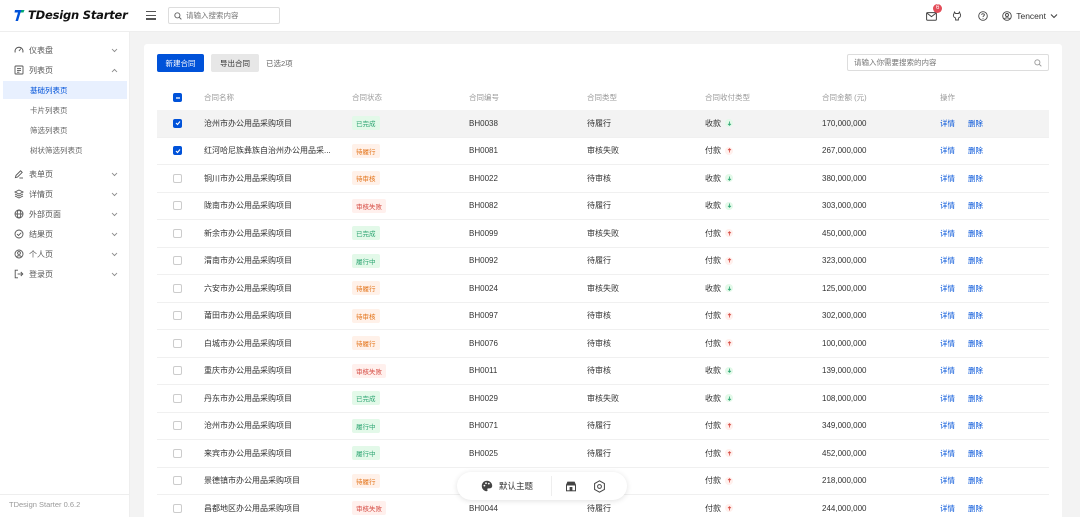  What do you see at coordinates (151, 15) in the screenshot?
I see `menu-fold-icon` at bounding box center [151, 15].